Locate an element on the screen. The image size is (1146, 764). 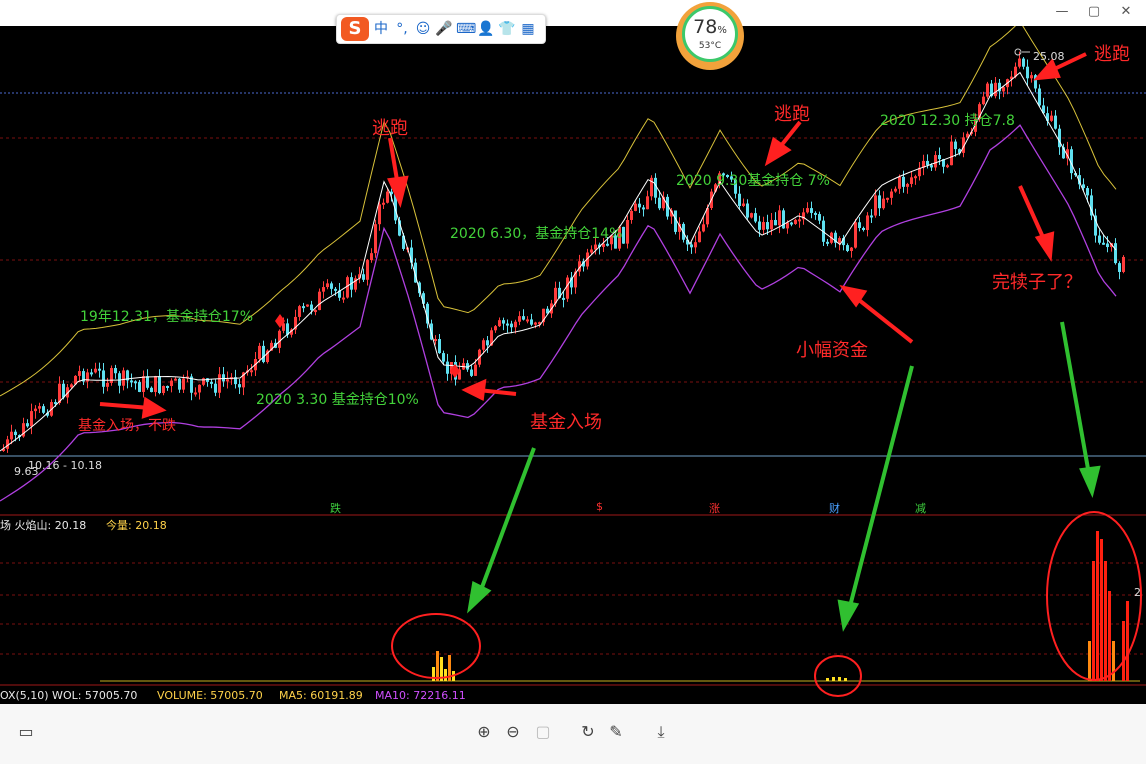
maximize-button: ▢ is located at coordinates (1094, 12).